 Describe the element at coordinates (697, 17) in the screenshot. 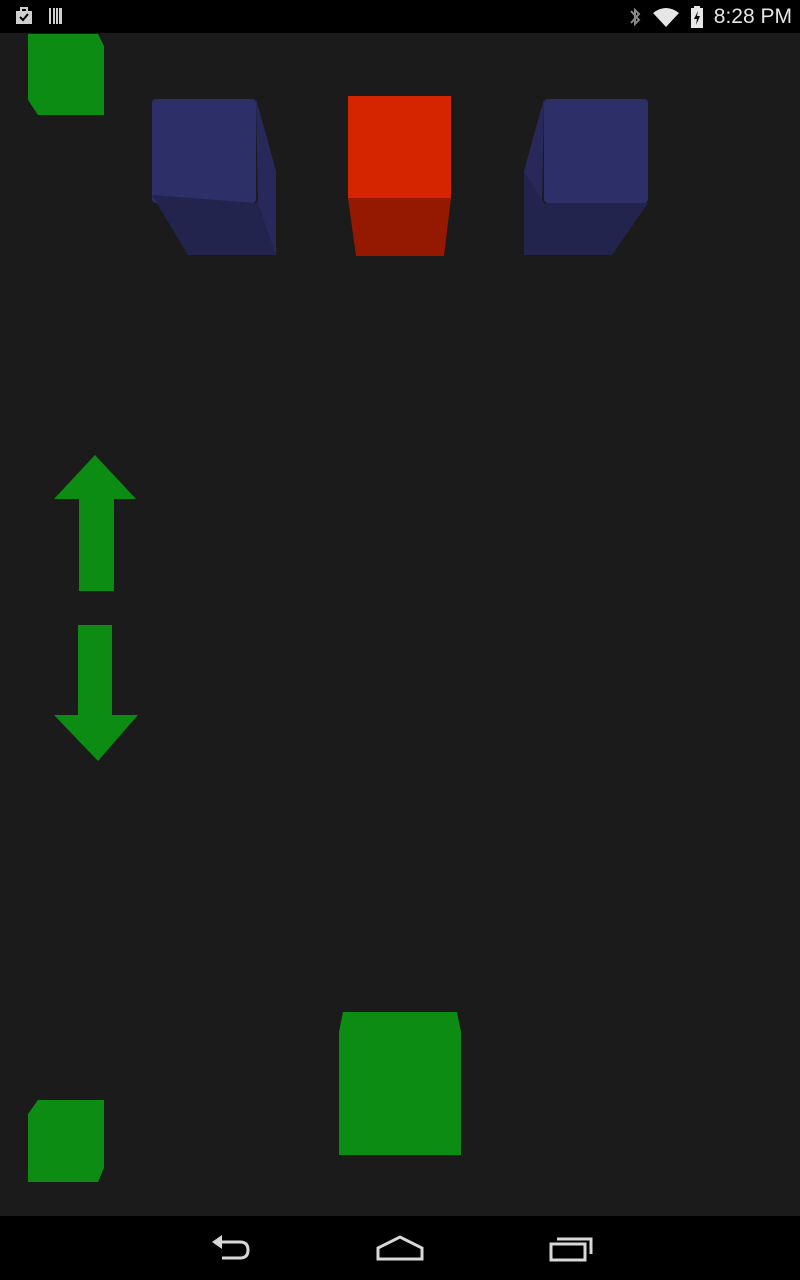

I see `battery-charging-icon` at that location.